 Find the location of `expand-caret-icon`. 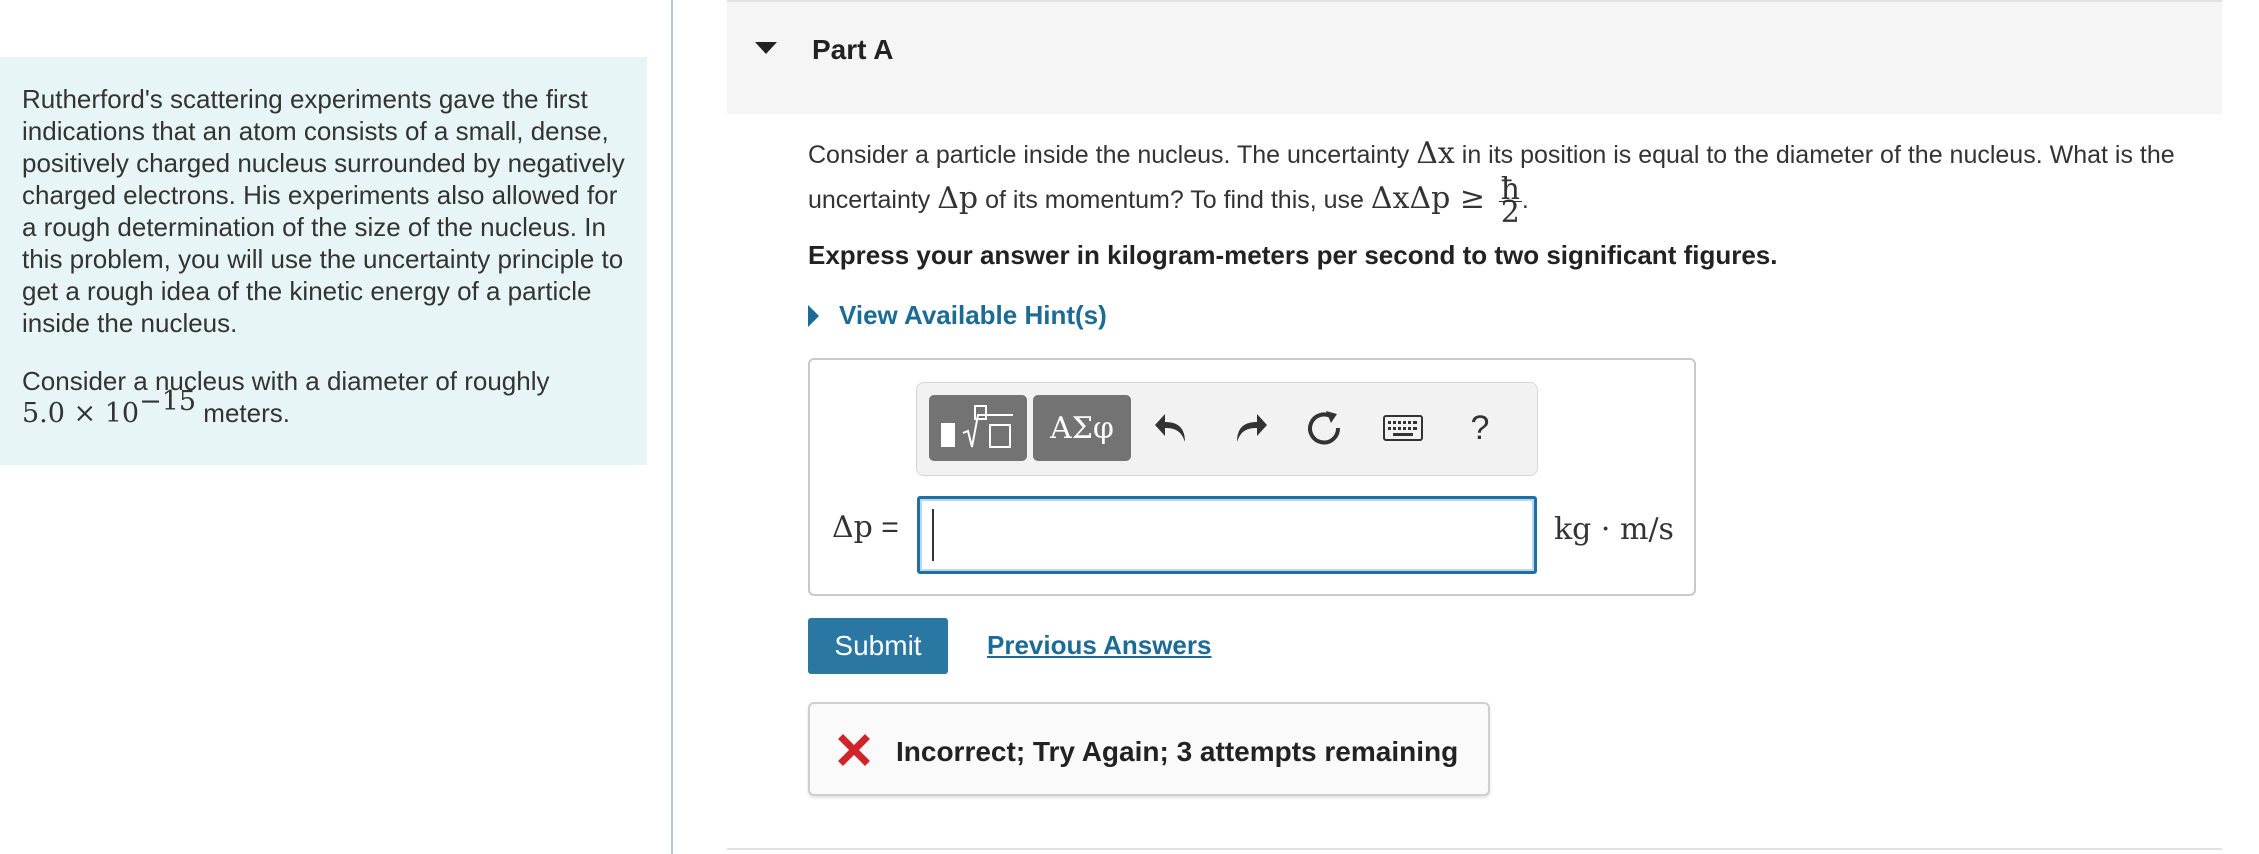

expand-caret-icon is located at coordinates (813, 315).